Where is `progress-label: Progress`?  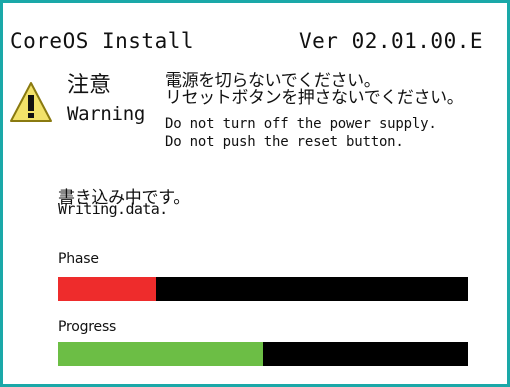 progress-label: Progress is located at coordinates (87, 327).